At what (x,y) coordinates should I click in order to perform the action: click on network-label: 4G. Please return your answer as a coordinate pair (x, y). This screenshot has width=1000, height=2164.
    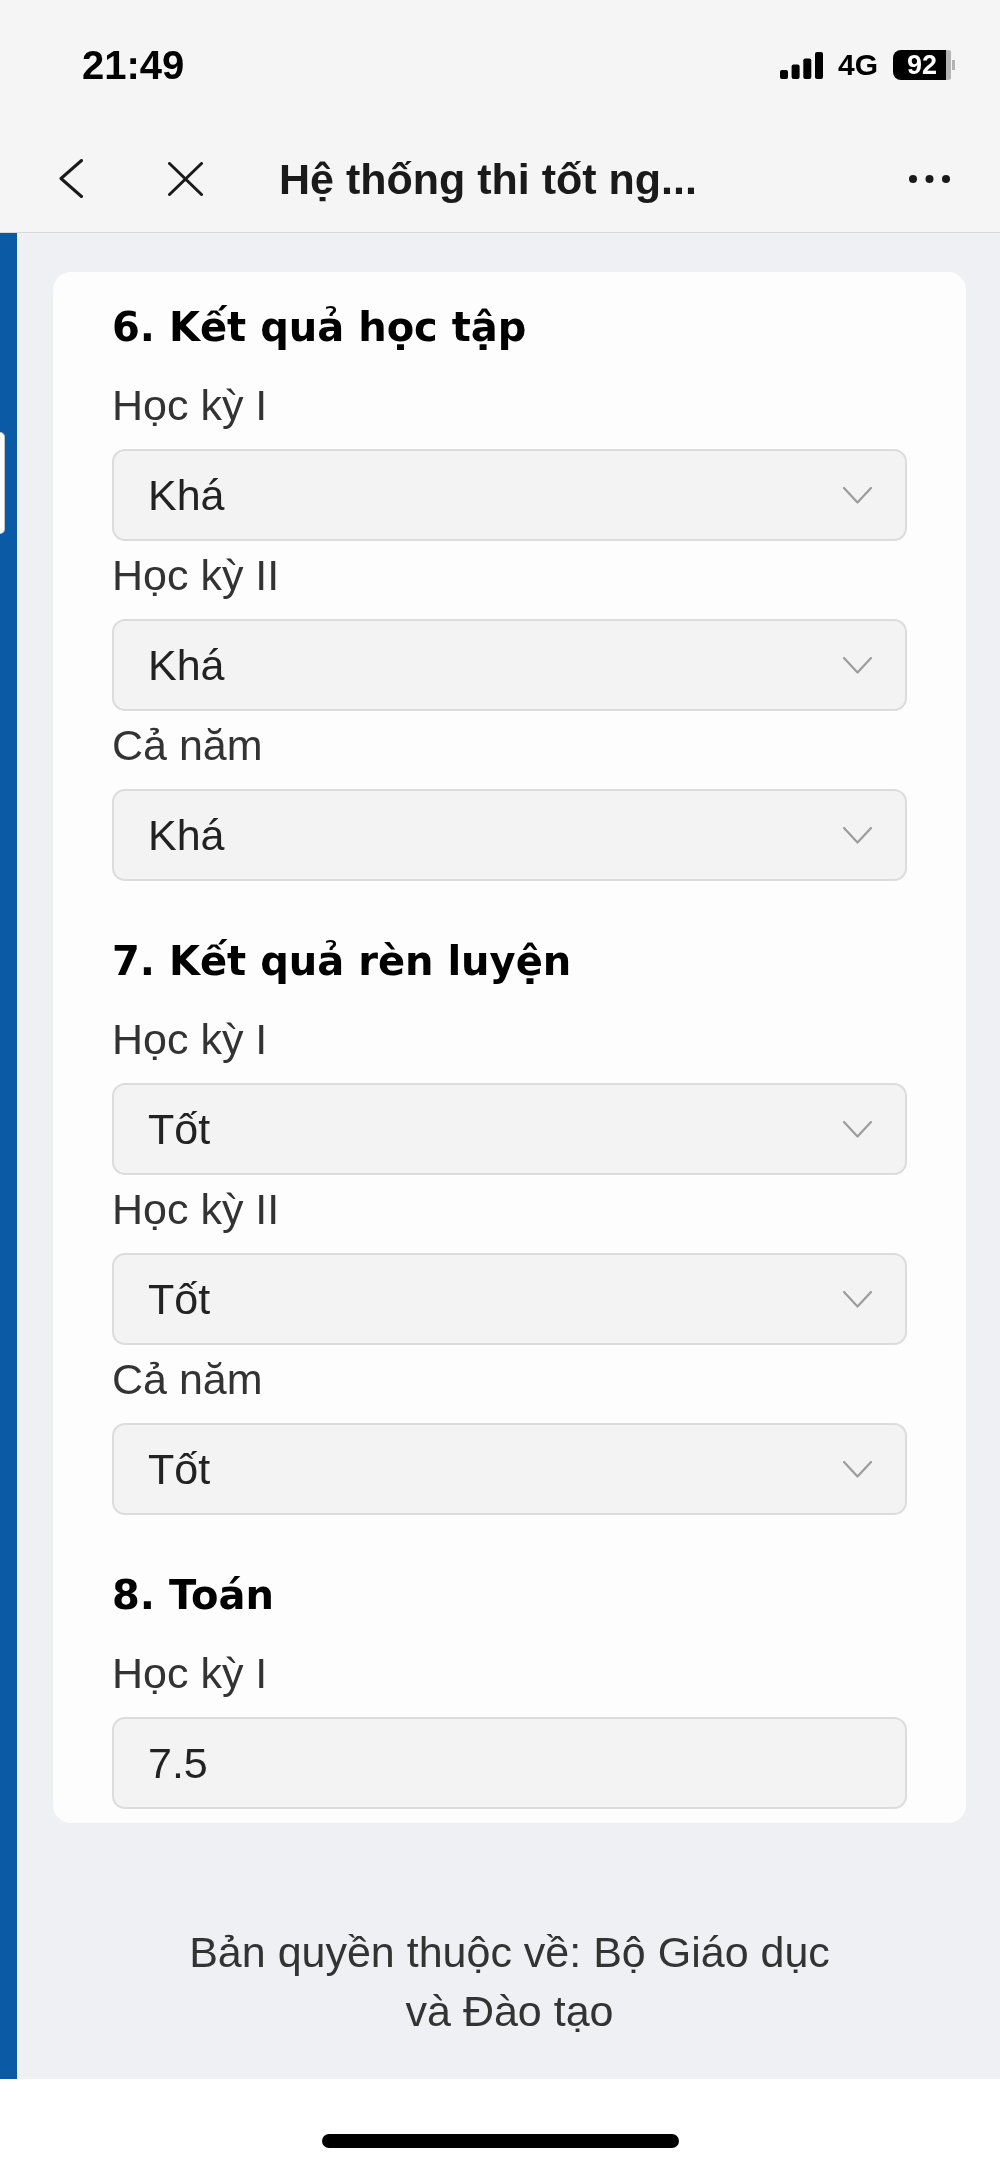
    Looking at the image, I should click on (857, 65).